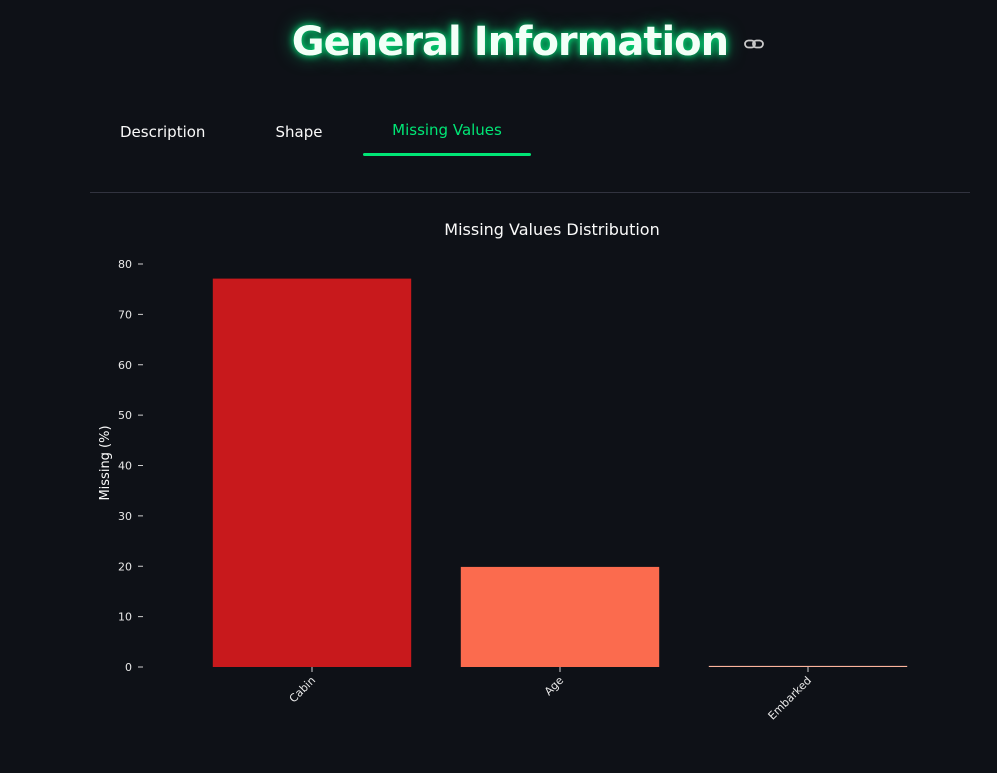 Image resolution: width=997 pixels, height=773 pixels. What do you see at coordinates (125, 264) in the screenshot?
I see `y-tick-label: 80` at bounding box center [125, 264].